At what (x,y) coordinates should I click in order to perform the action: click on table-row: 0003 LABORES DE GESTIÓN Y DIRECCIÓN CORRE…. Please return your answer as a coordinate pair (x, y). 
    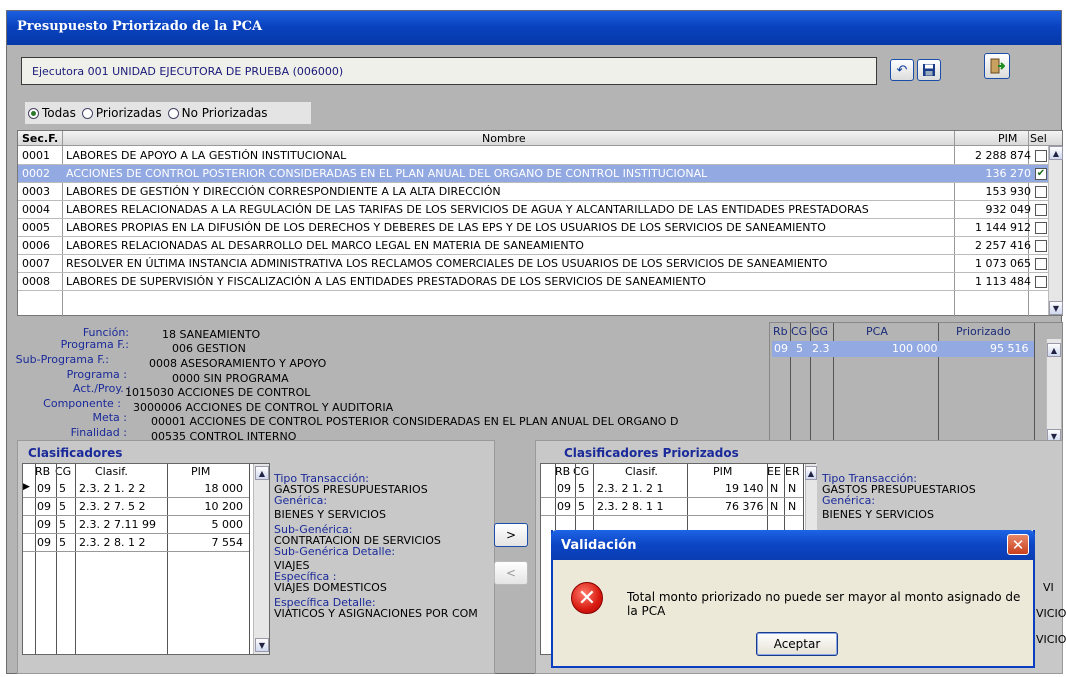
    Looking at the image, I should click on (533, 192).